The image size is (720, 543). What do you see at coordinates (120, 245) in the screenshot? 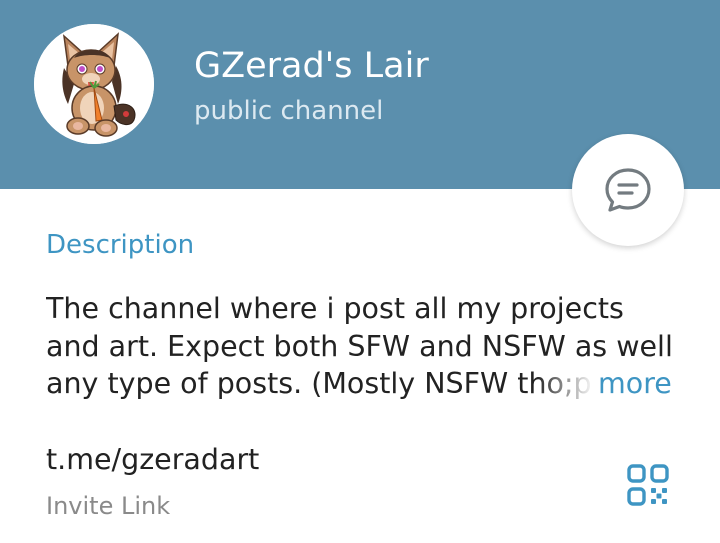
I see `description-section-label: Description` at bounding box center [120, 245].